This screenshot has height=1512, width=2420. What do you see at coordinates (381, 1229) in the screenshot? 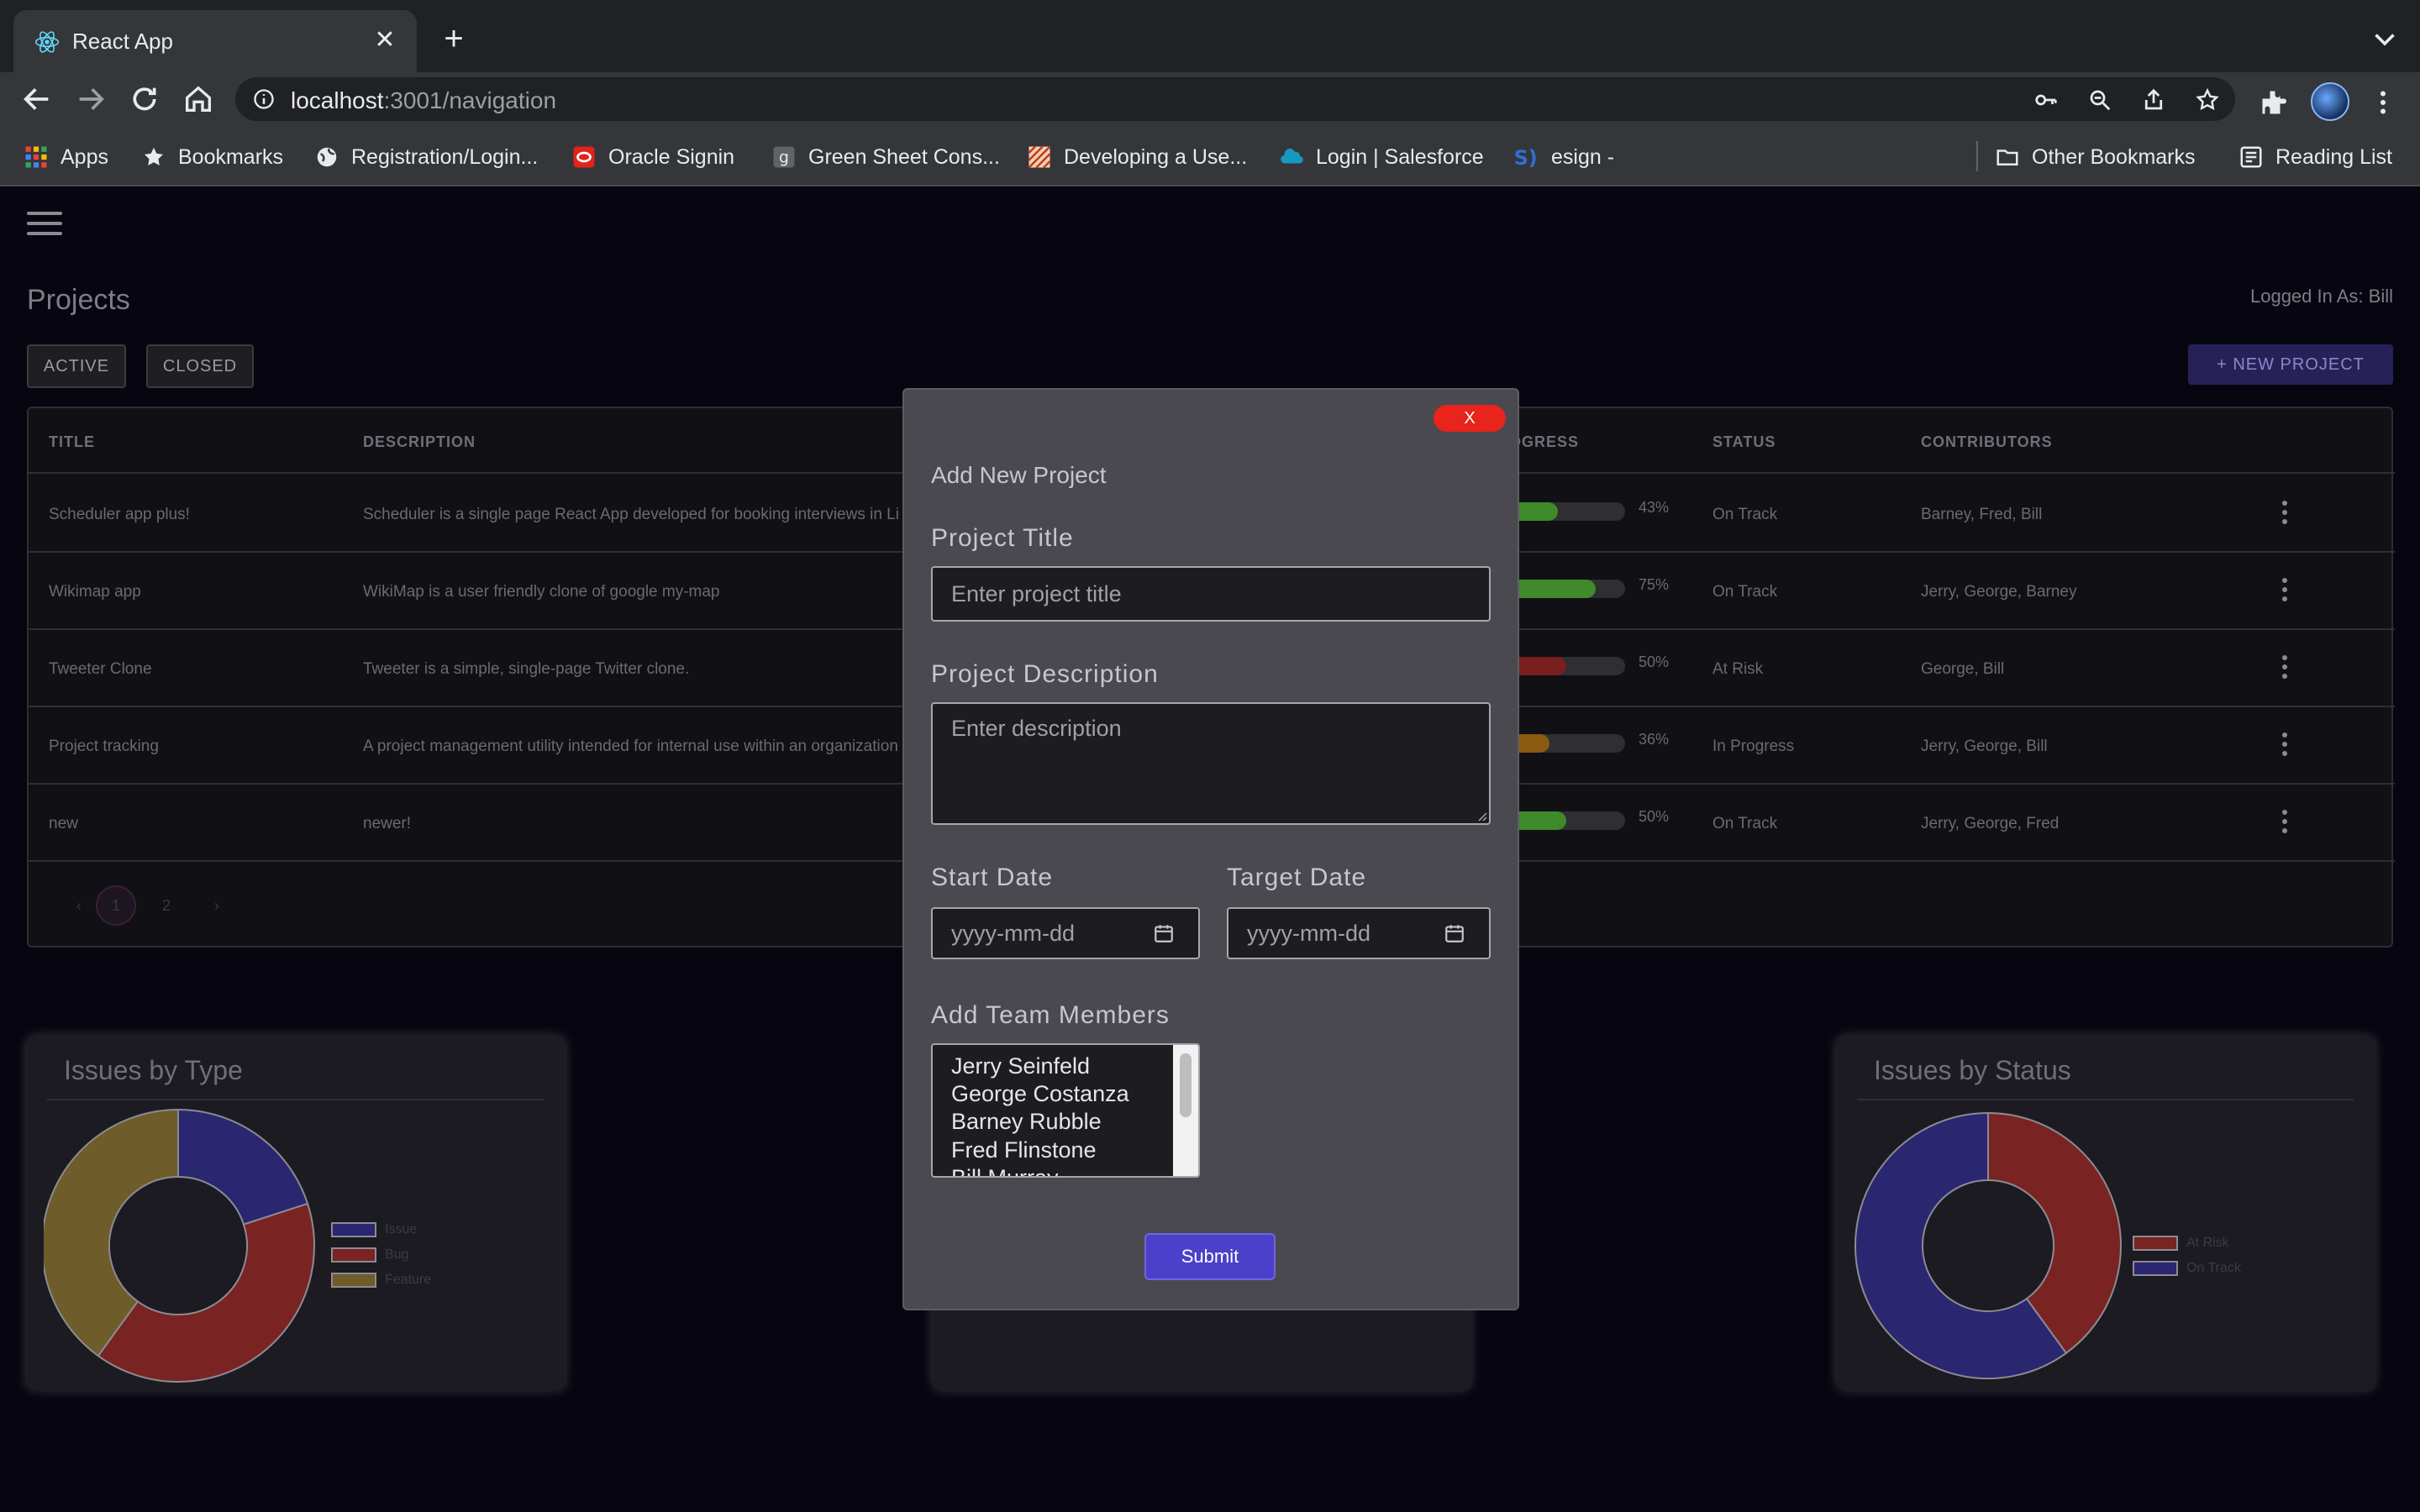
I see `legend-item: Issue` at bounding box center [381, 1229].